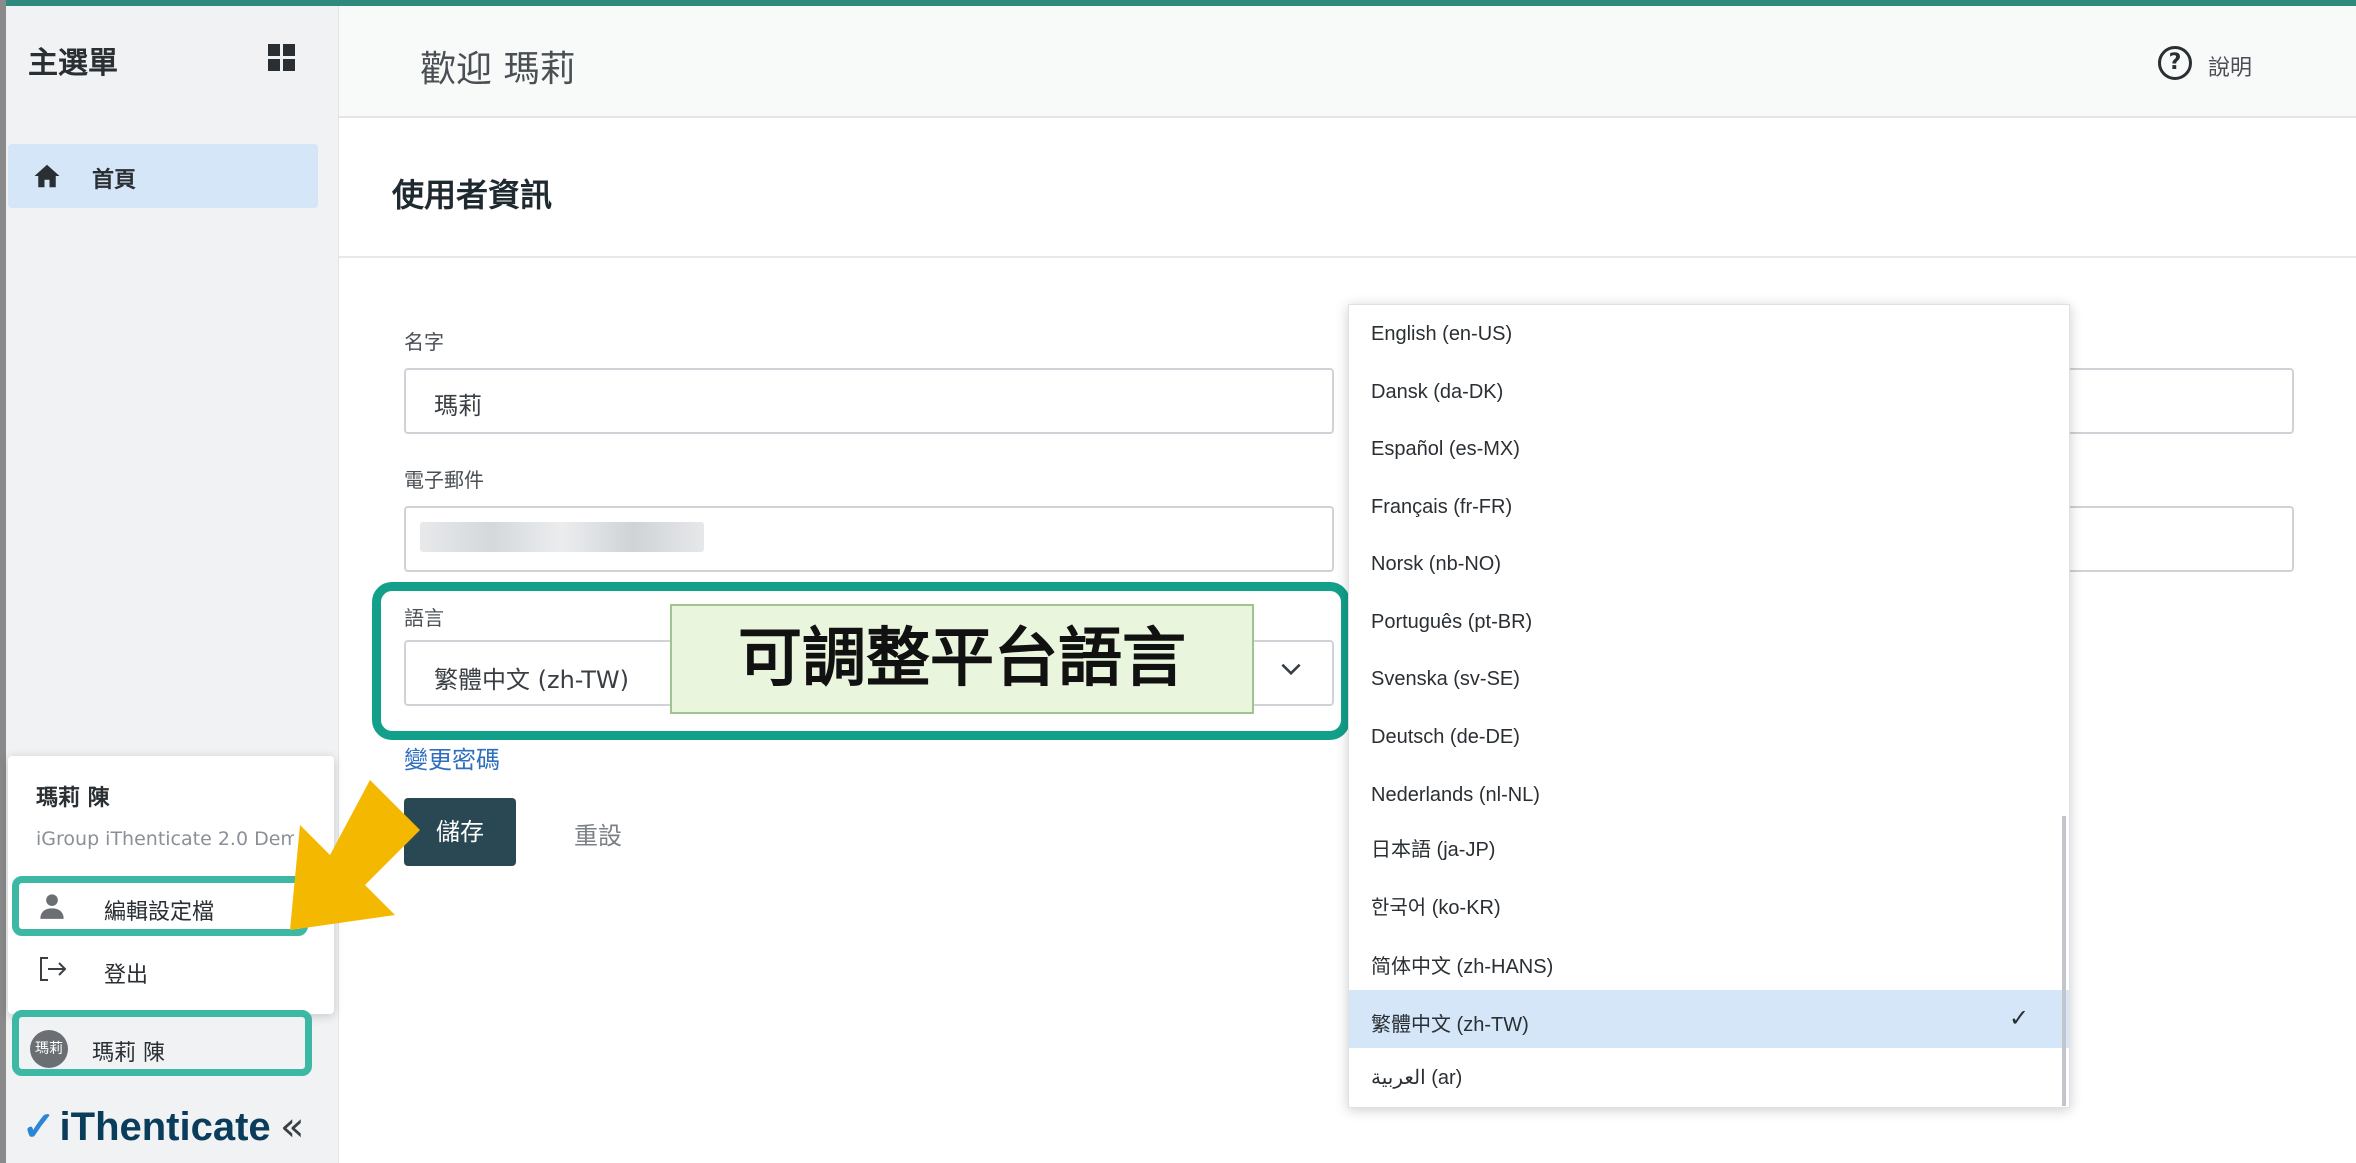  I want to click on logout-menu-item: 登出, so click(126, 973).